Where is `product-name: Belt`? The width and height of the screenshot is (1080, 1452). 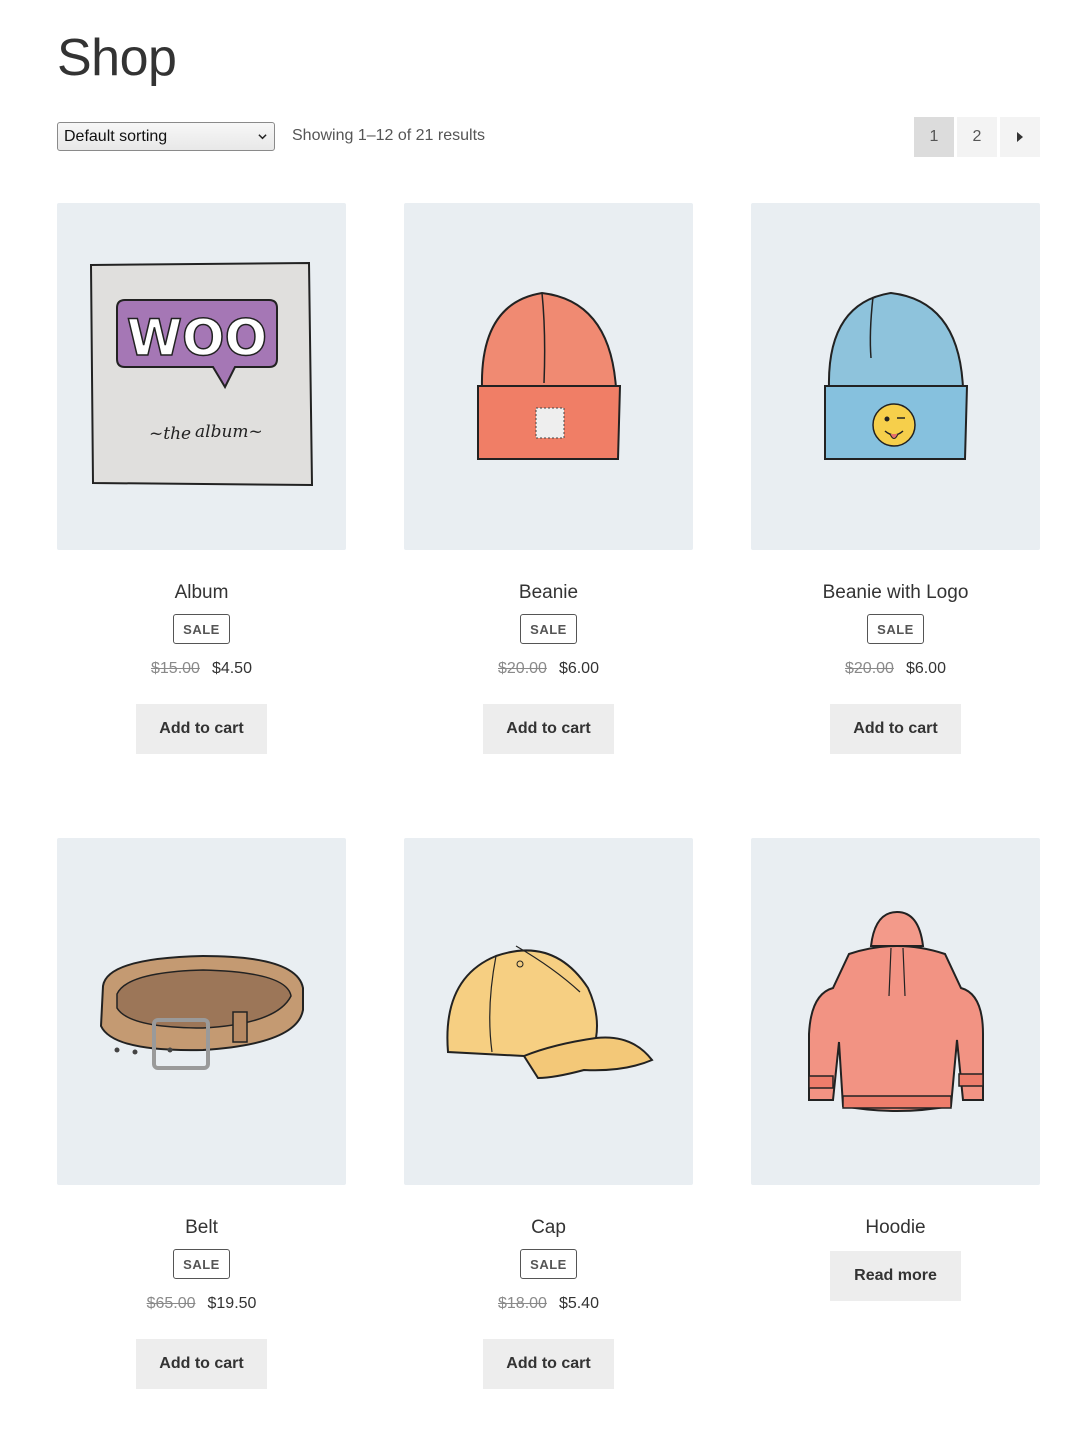 product-name: Belt is located at coordinates (201, 1228).